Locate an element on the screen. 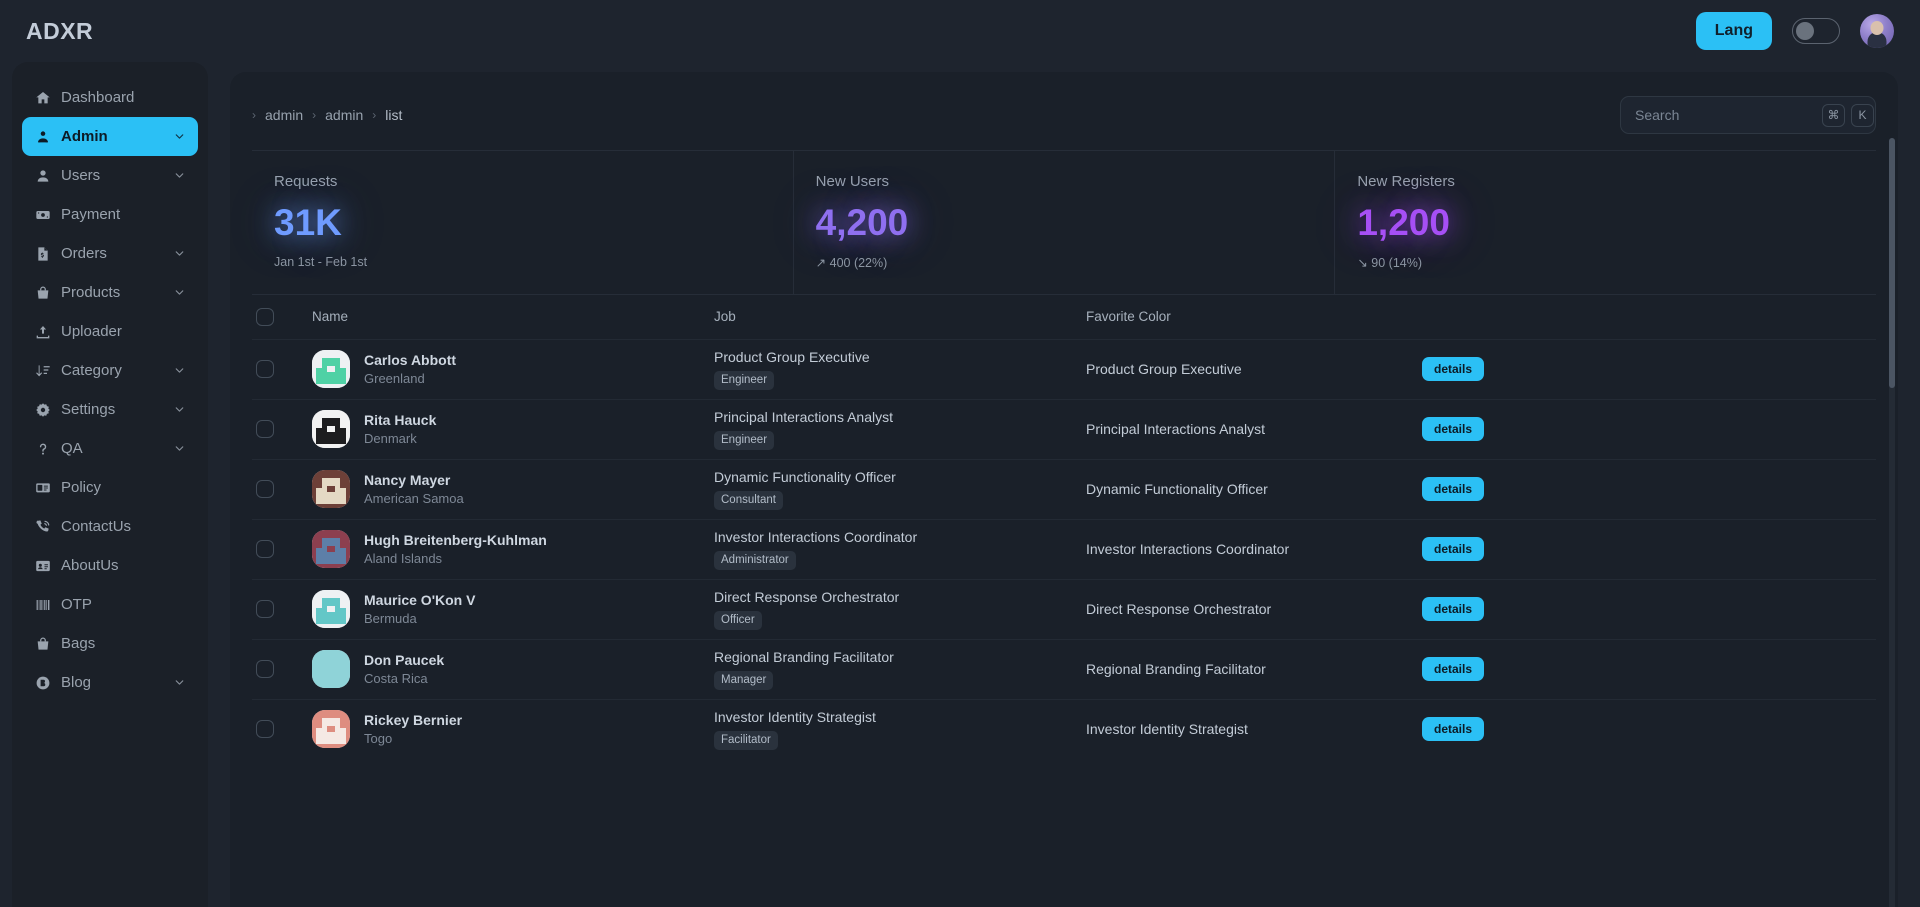 The image size is (1920, 907). row-job-tag: Manager is located at coordinates (744, 680).